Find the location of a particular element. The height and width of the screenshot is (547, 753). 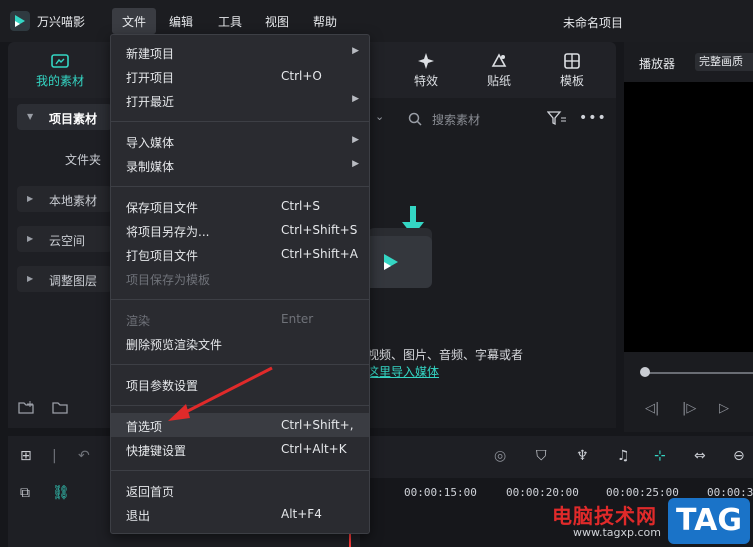

menu-item-save-as: 将项目另存为... Ctrl+Shift+S is located at coordinates (240, 230).